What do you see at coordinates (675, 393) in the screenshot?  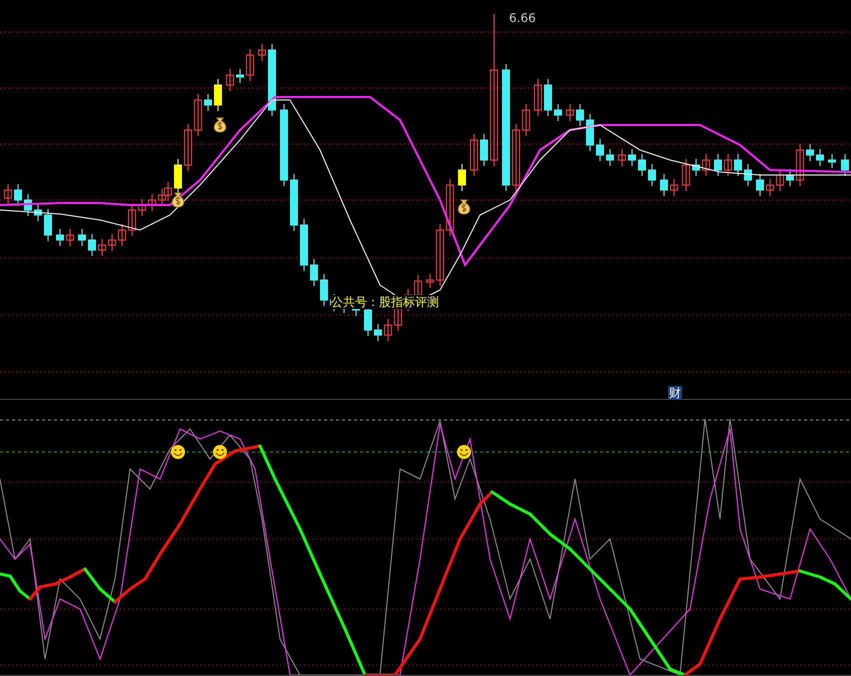 I see `finance-badge: 财` at bounding box center [675, 393].